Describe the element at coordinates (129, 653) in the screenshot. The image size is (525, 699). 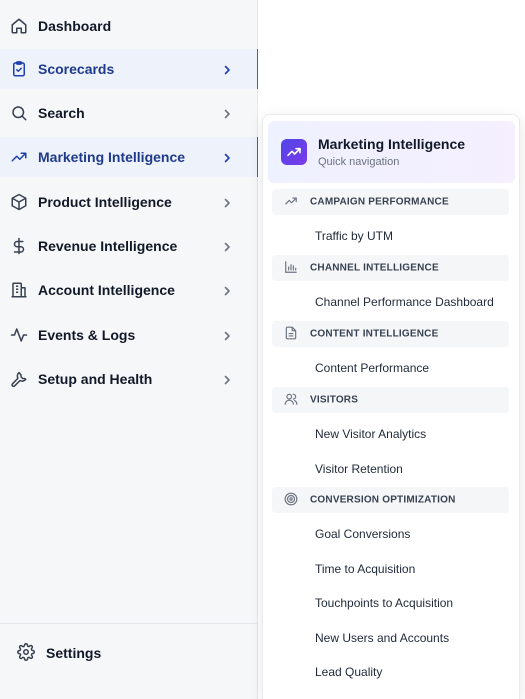
I see `settings-button: Settings` at that location.